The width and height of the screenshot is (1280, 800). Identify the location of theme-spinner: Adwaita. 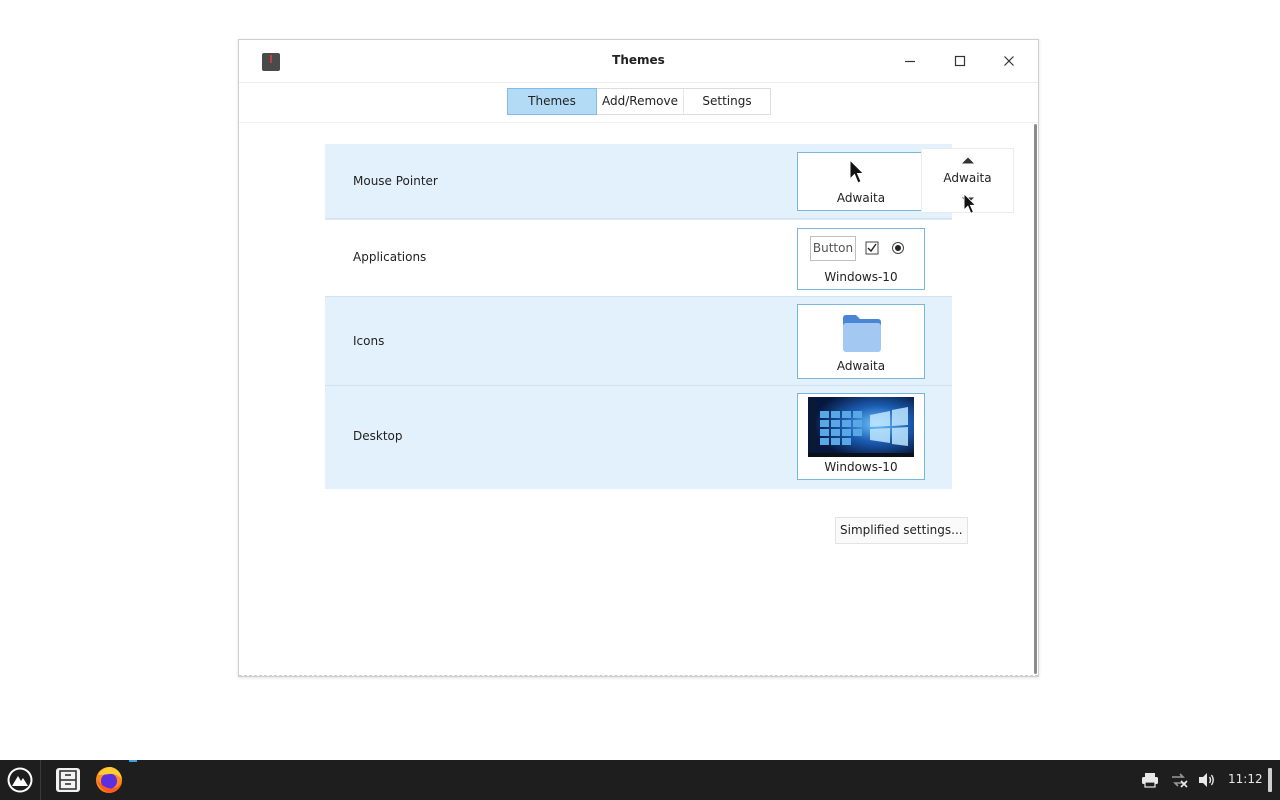
(967, 181).